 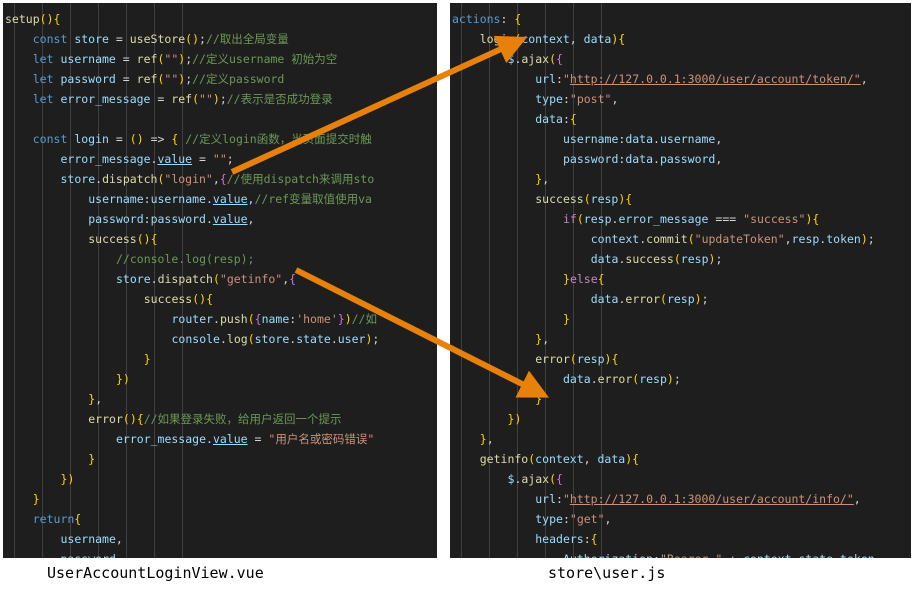 What do you see at coordinates (182, 99) in the screenshot?
I see `code-line: let error_message = ref("");//表示是否成功登录` at bounding box center [182, 99].